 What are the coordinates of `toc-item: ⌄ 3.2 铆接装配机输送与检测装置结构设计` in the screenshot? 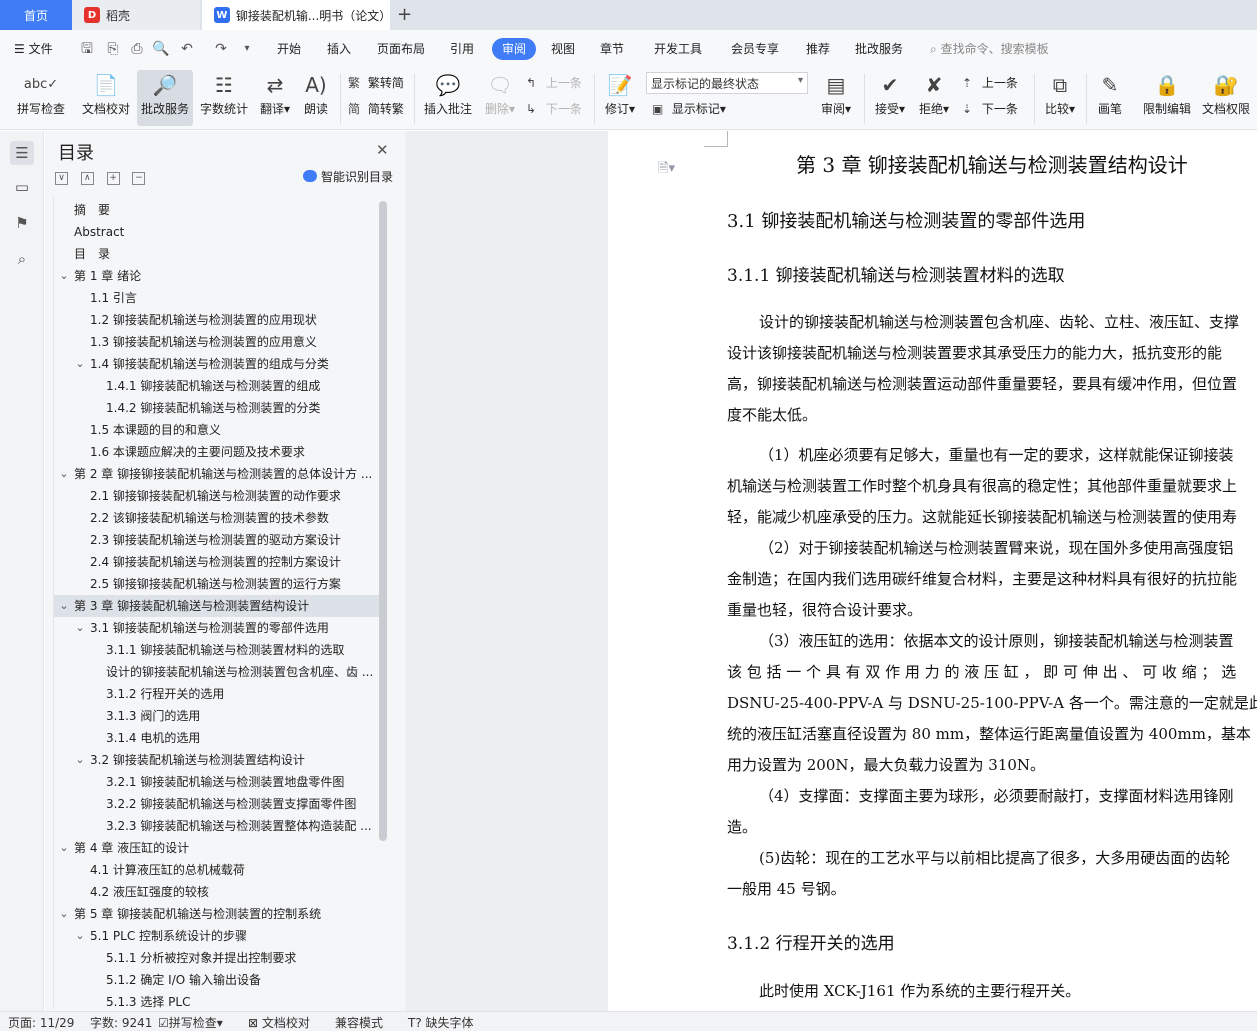 It's located at (216, 760).